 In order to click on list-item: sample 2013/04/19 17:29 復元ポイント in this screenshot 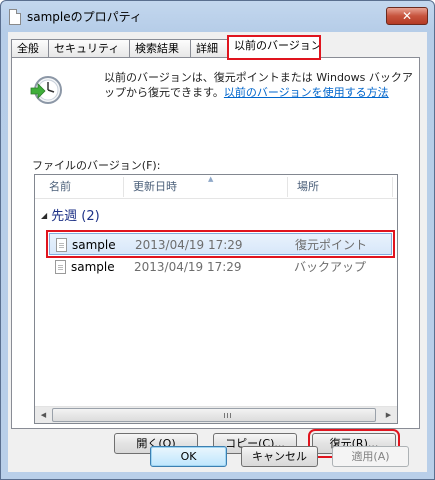, I will do `click(220, 244)`.